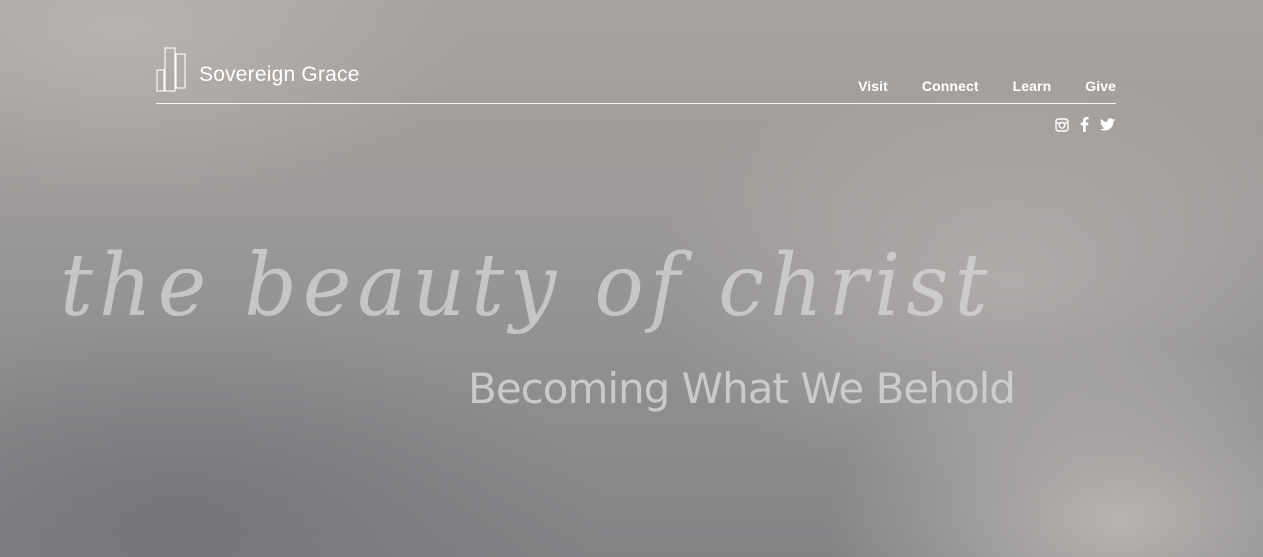 Image resolution: width=1263 pixels, height=557 pixels. I want to click on logo-icon, so click(171, 69).